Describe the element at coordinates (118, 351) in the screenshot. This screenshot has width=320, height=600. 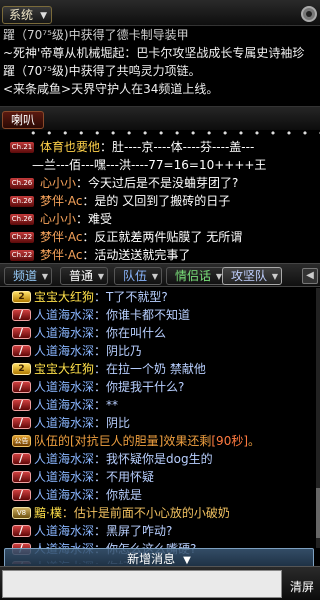
I see `chat-text: ：阴比乃` at that location.